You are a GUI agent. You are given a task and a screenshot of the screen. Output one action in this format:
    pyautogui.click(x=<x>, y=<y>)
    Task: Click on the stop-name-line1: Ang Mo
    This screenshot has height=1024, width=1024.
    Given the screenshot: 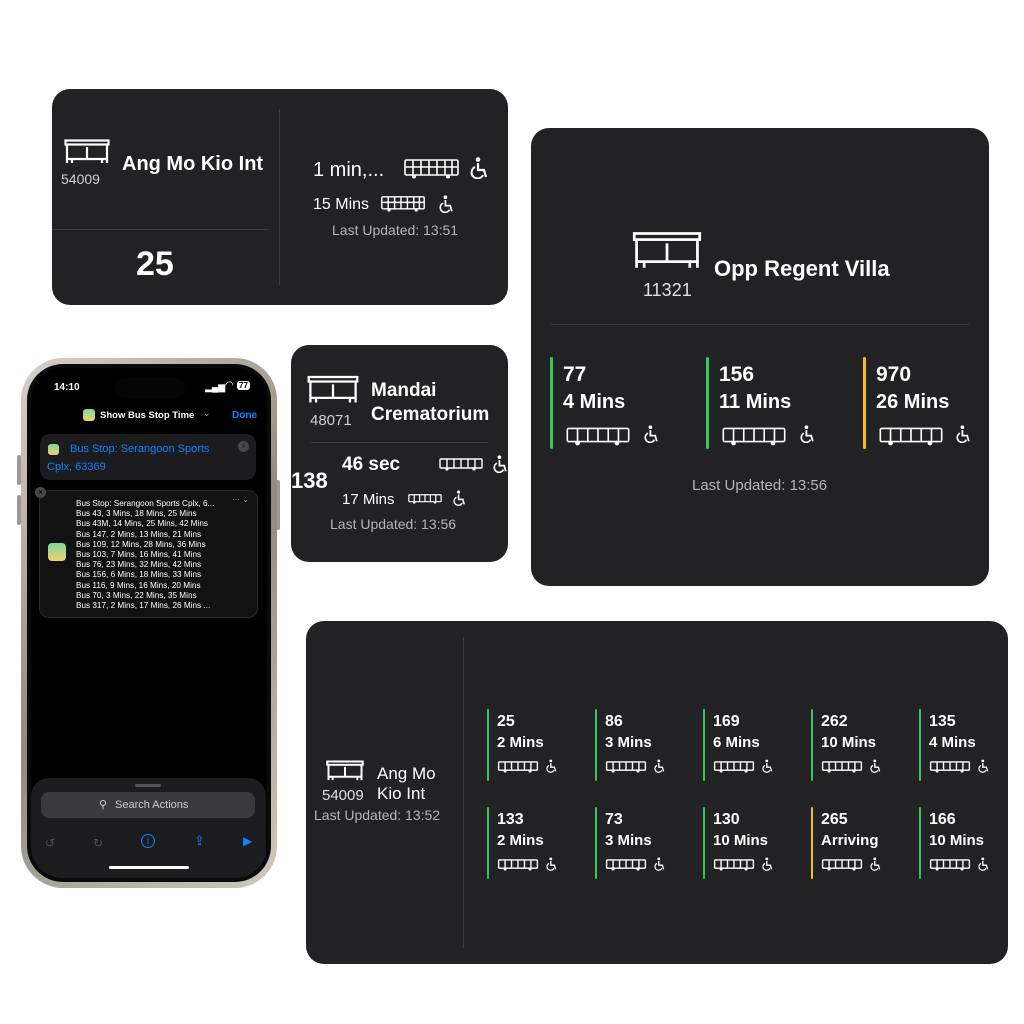 What is the action you would take?
    pyautogui.click(x=406, y=773)
    